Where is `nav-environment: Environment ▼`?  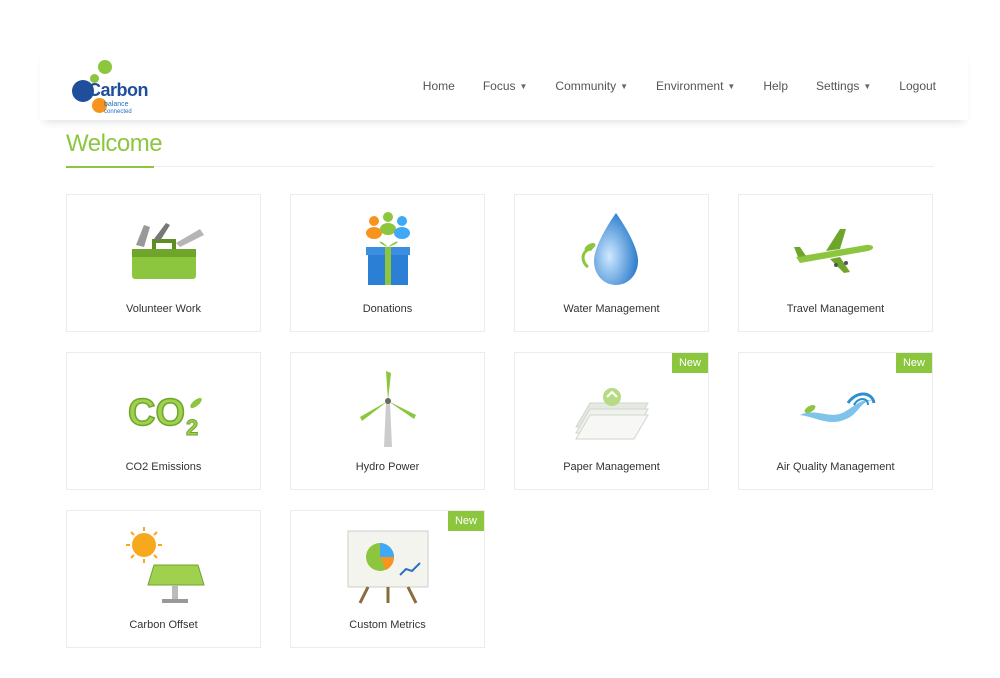
nav-environment: Environment ▼ is located at coordinates (695, 86).